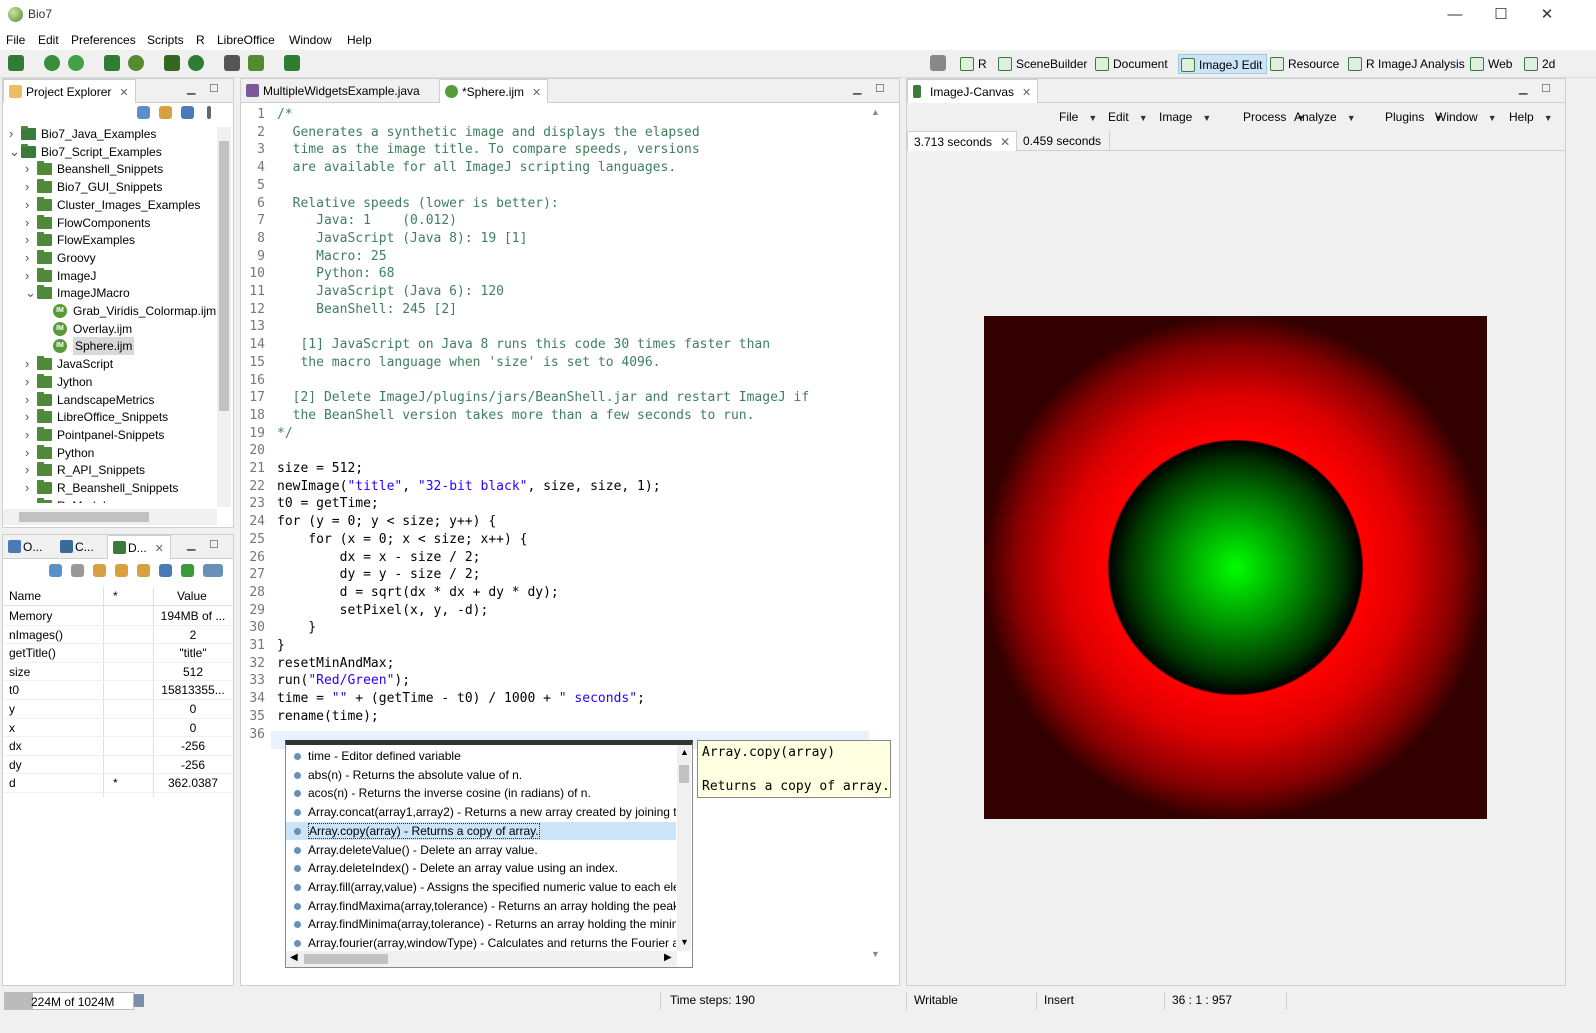 The height and width of the screenshot is (1033, 1596). Describe the element at coordinates (481, 959) in the screenshot. I see `autocomplete-hscrollbar: ◀ ▶` at that location.